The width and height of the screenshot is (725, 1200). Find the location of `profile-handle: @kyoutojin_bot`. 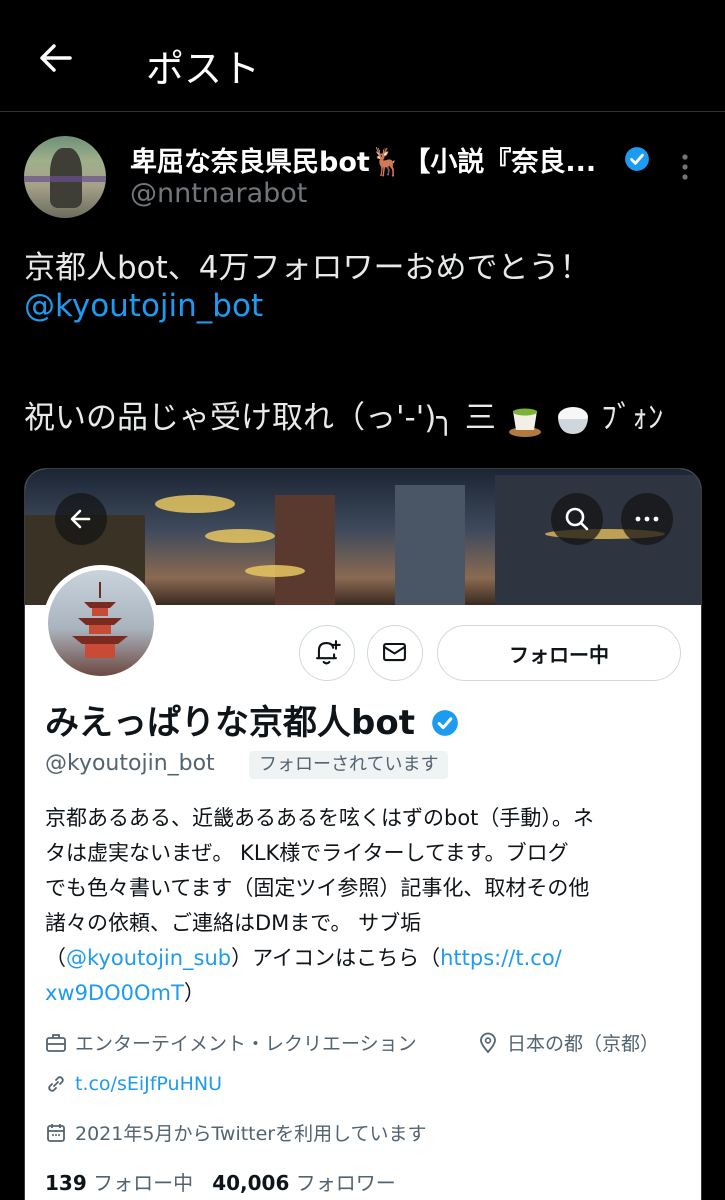

profile-handle: @kyoutojin_bot is located at coordinates (130, 763).